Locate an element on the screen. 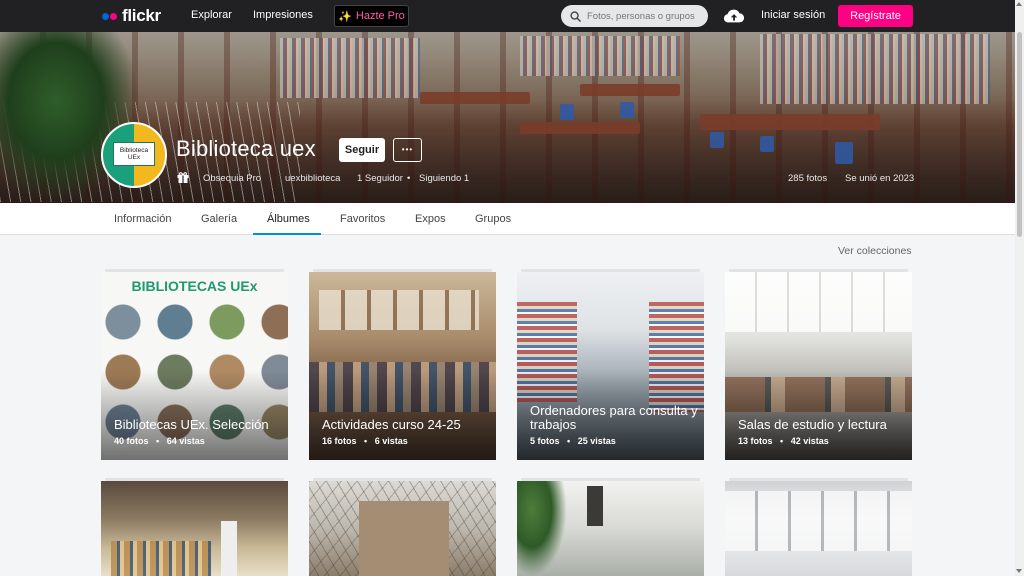 This screenshot has height=576, width=1024. following-count: Siguiendo 1 is located at coordinates (444, 178).